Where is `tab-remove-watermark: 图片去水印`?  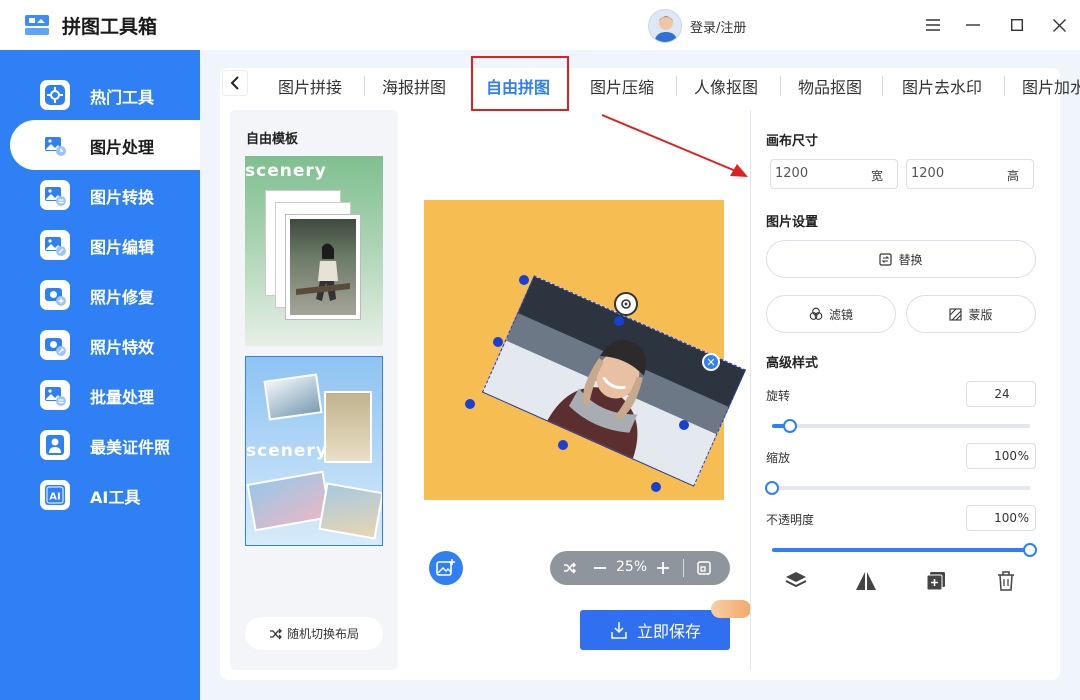
tab-remove-watermark: 图片去水印 is located at coordinates (942, 86).